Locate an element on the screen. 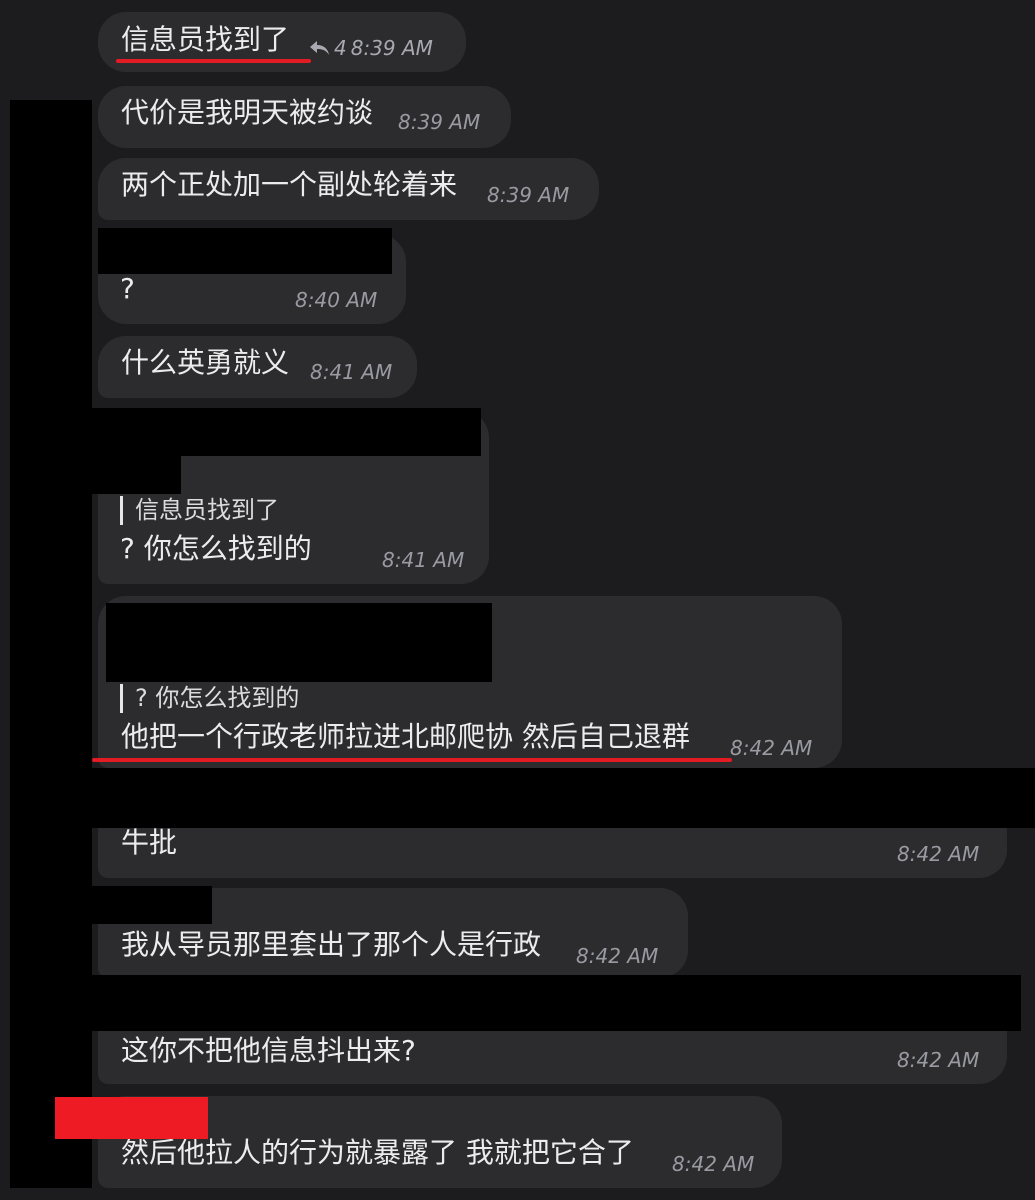 The image size is (1035, 1200). message-text: 什么英勇就义 is located at coordinates (205, 362).